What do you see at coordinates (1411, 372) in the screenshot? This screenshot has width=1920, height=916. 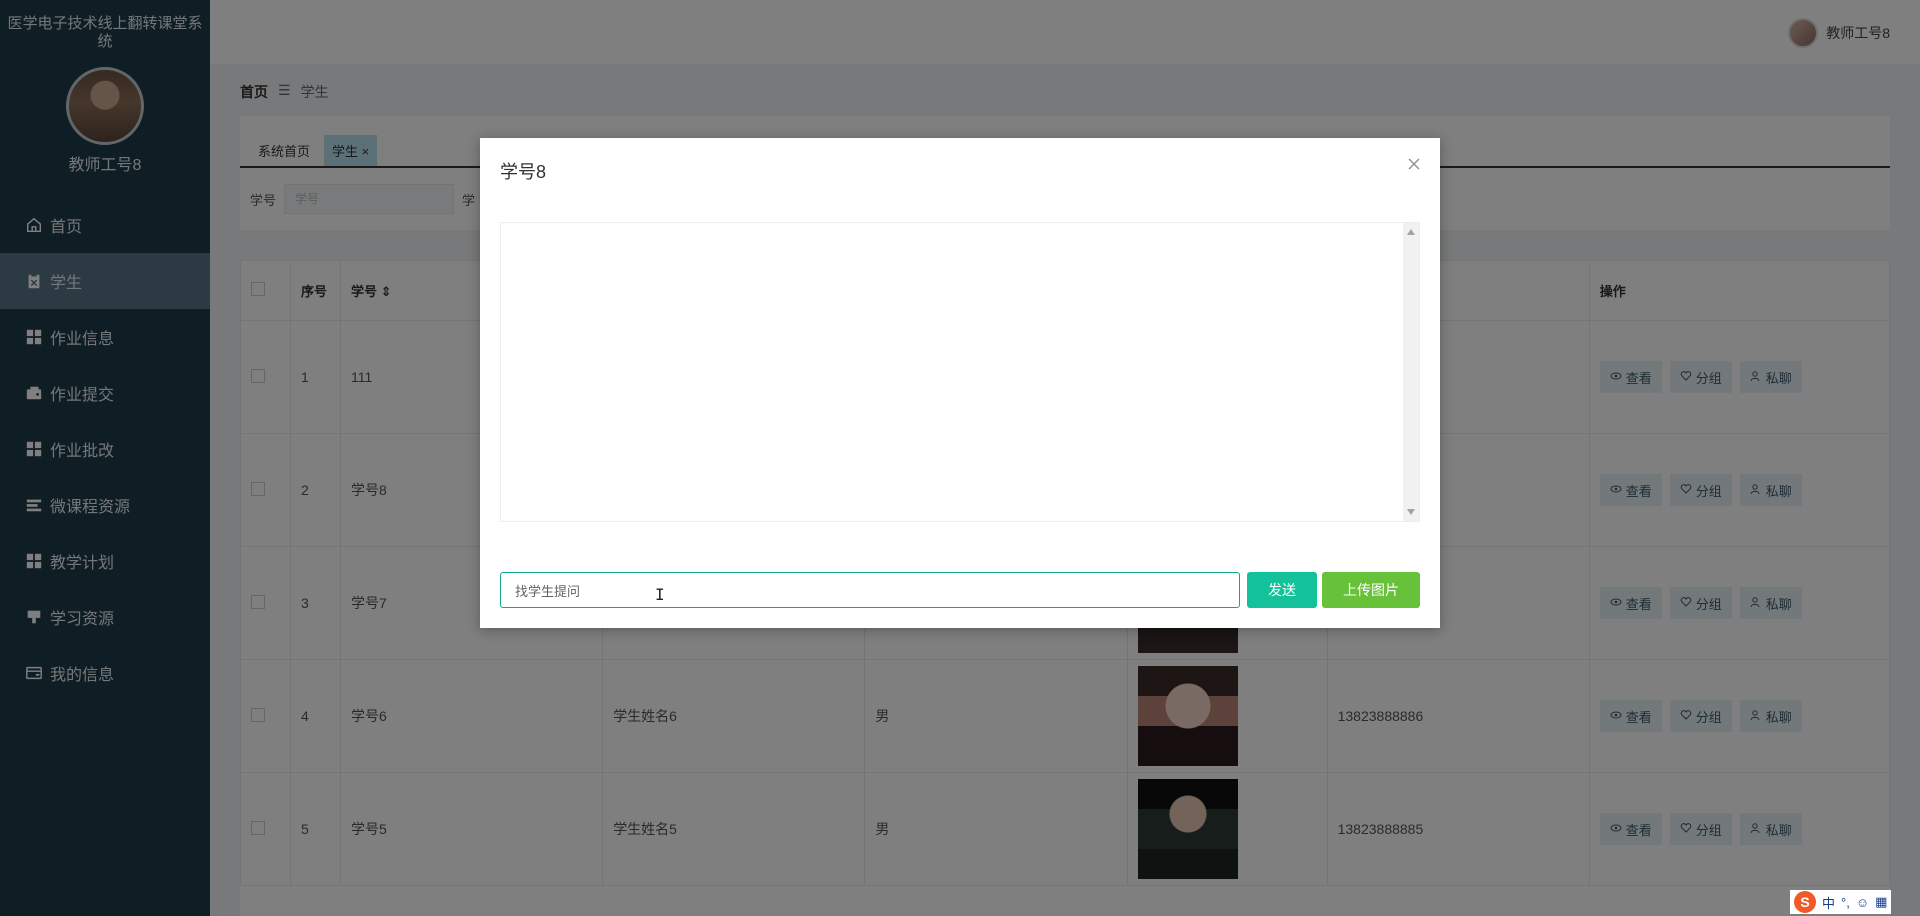 I see `message-scrollbar` at bounding box center [1411, 372].